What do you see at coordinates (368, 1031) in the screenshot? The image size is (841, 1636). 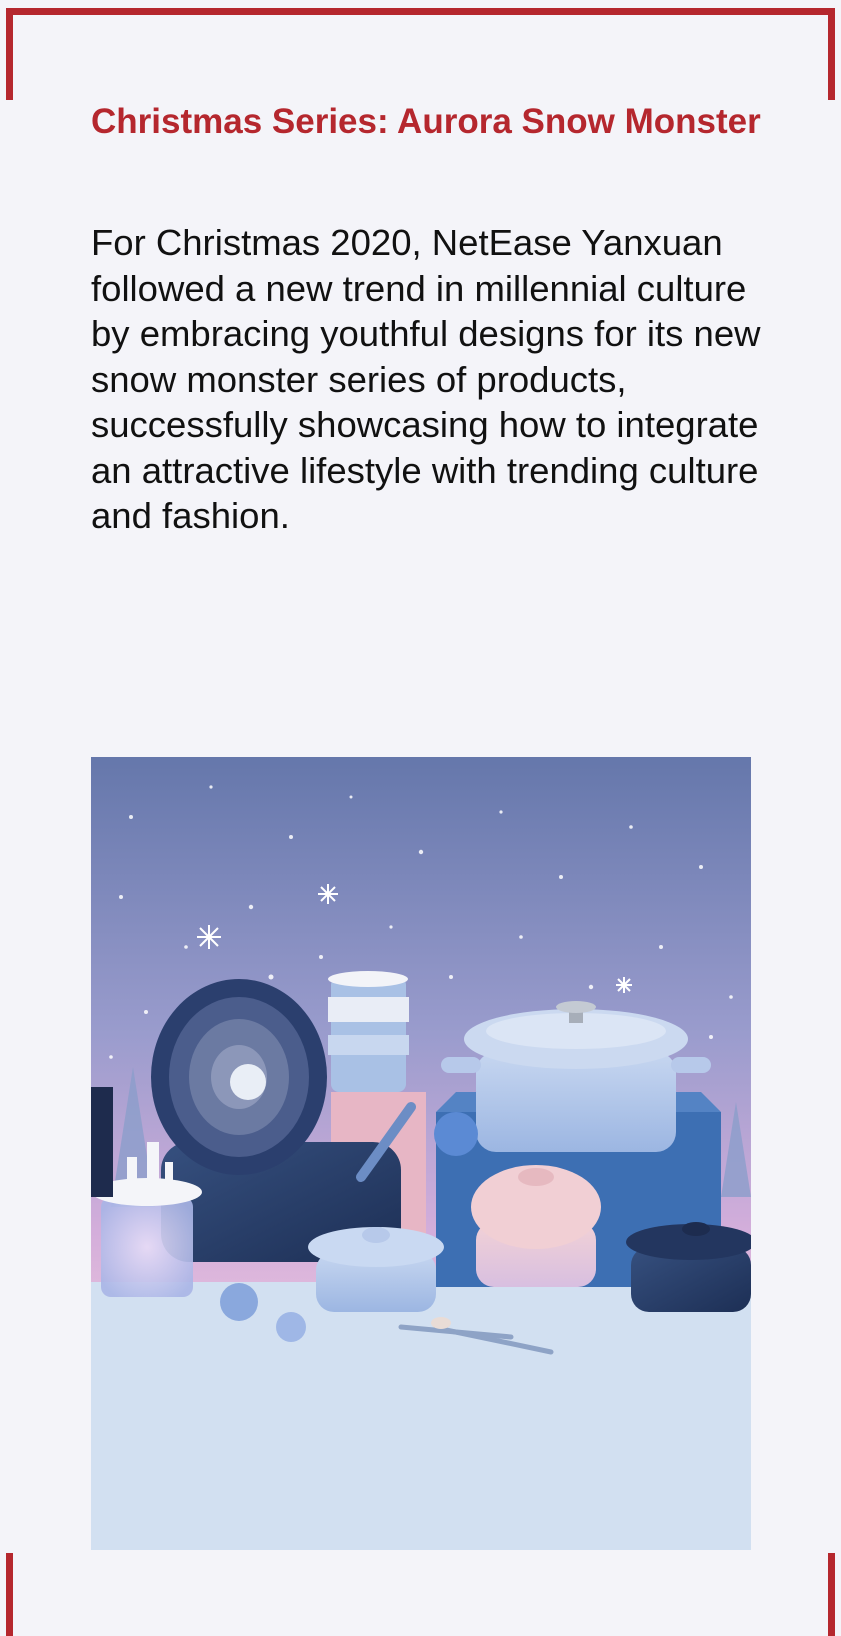 I see `stacked-cups` at bounding box center [368, 1031].